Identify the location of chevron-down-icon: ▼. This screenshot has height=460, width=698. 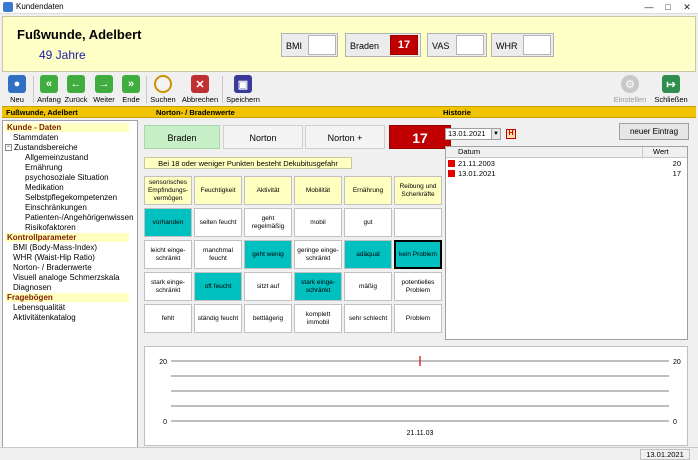
(495, 134).